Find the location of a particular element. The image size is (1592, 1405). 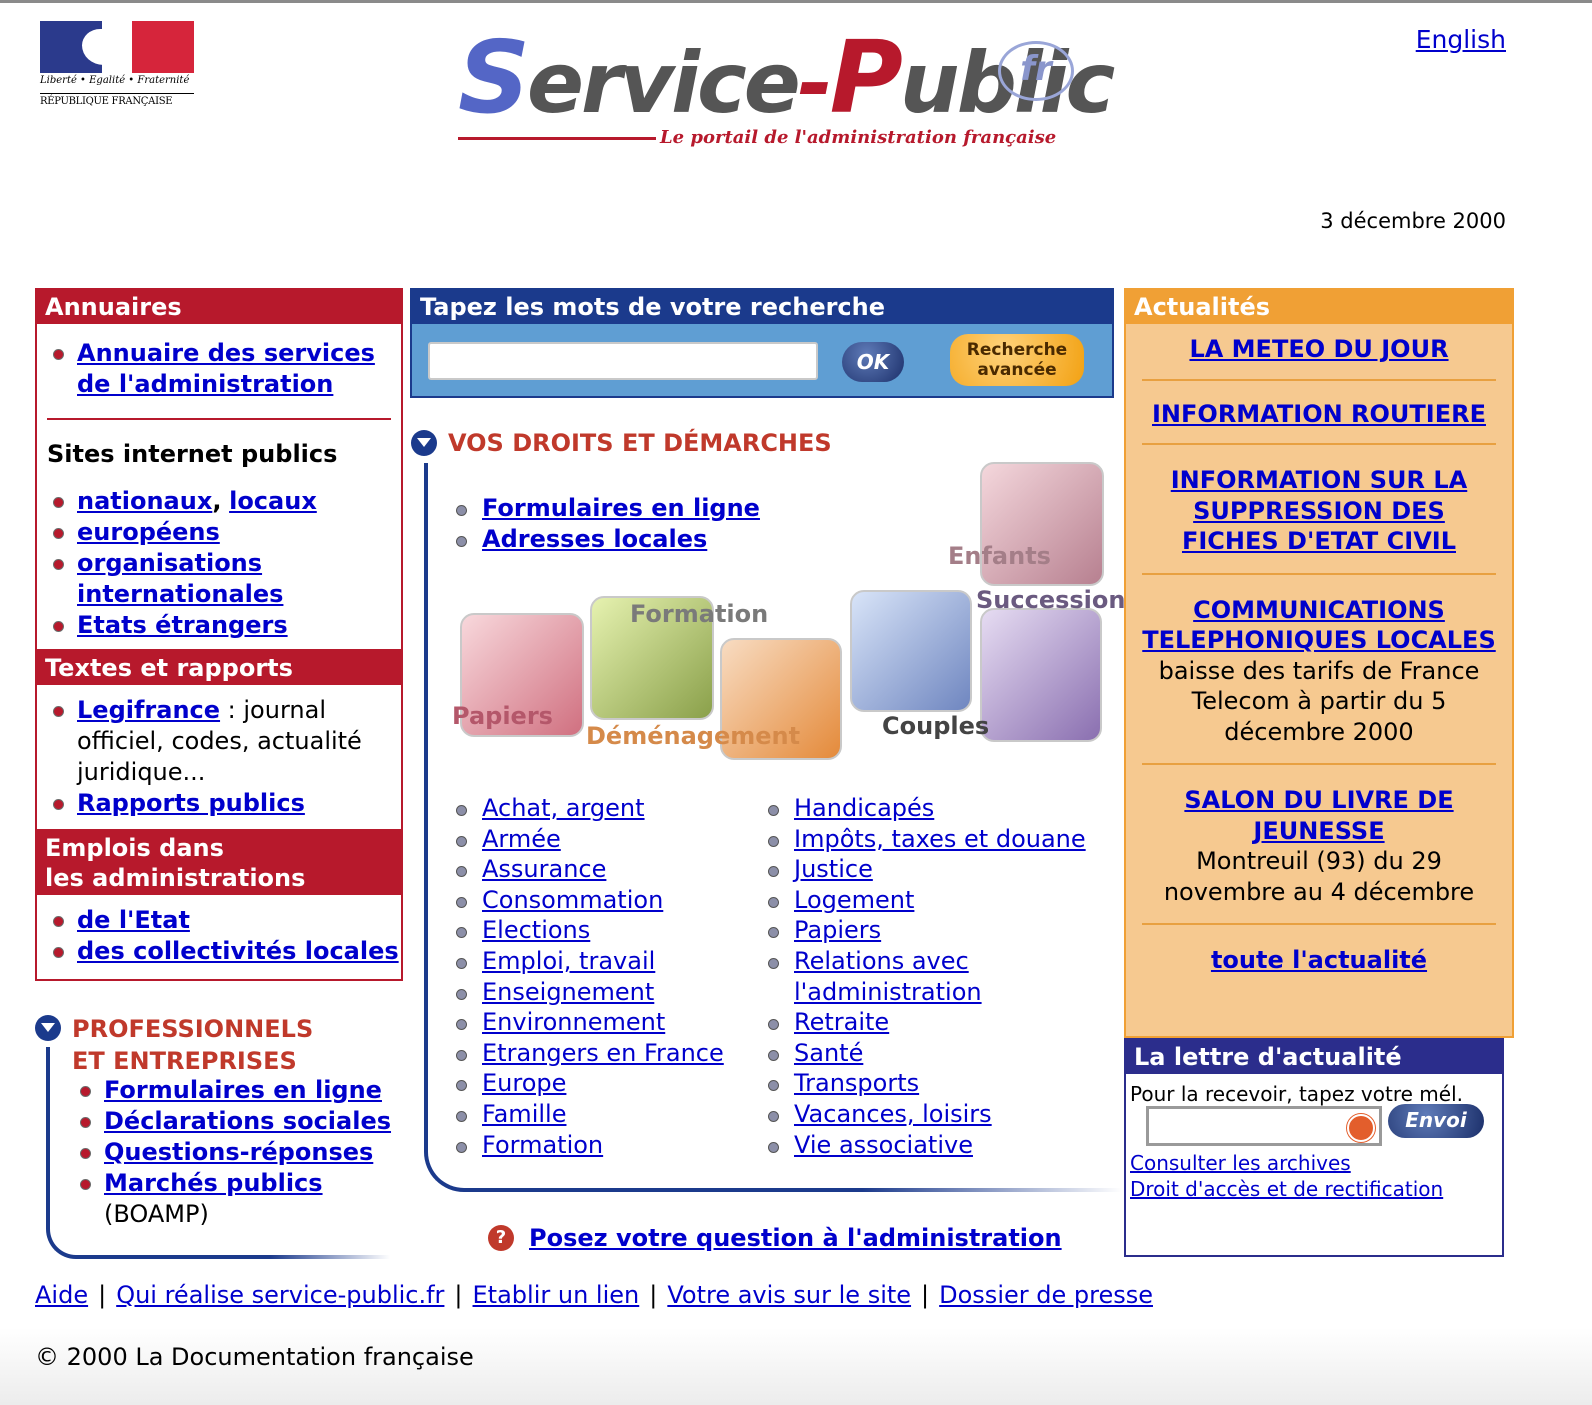

droits-link: Armée is located at coordinates (521, 839).